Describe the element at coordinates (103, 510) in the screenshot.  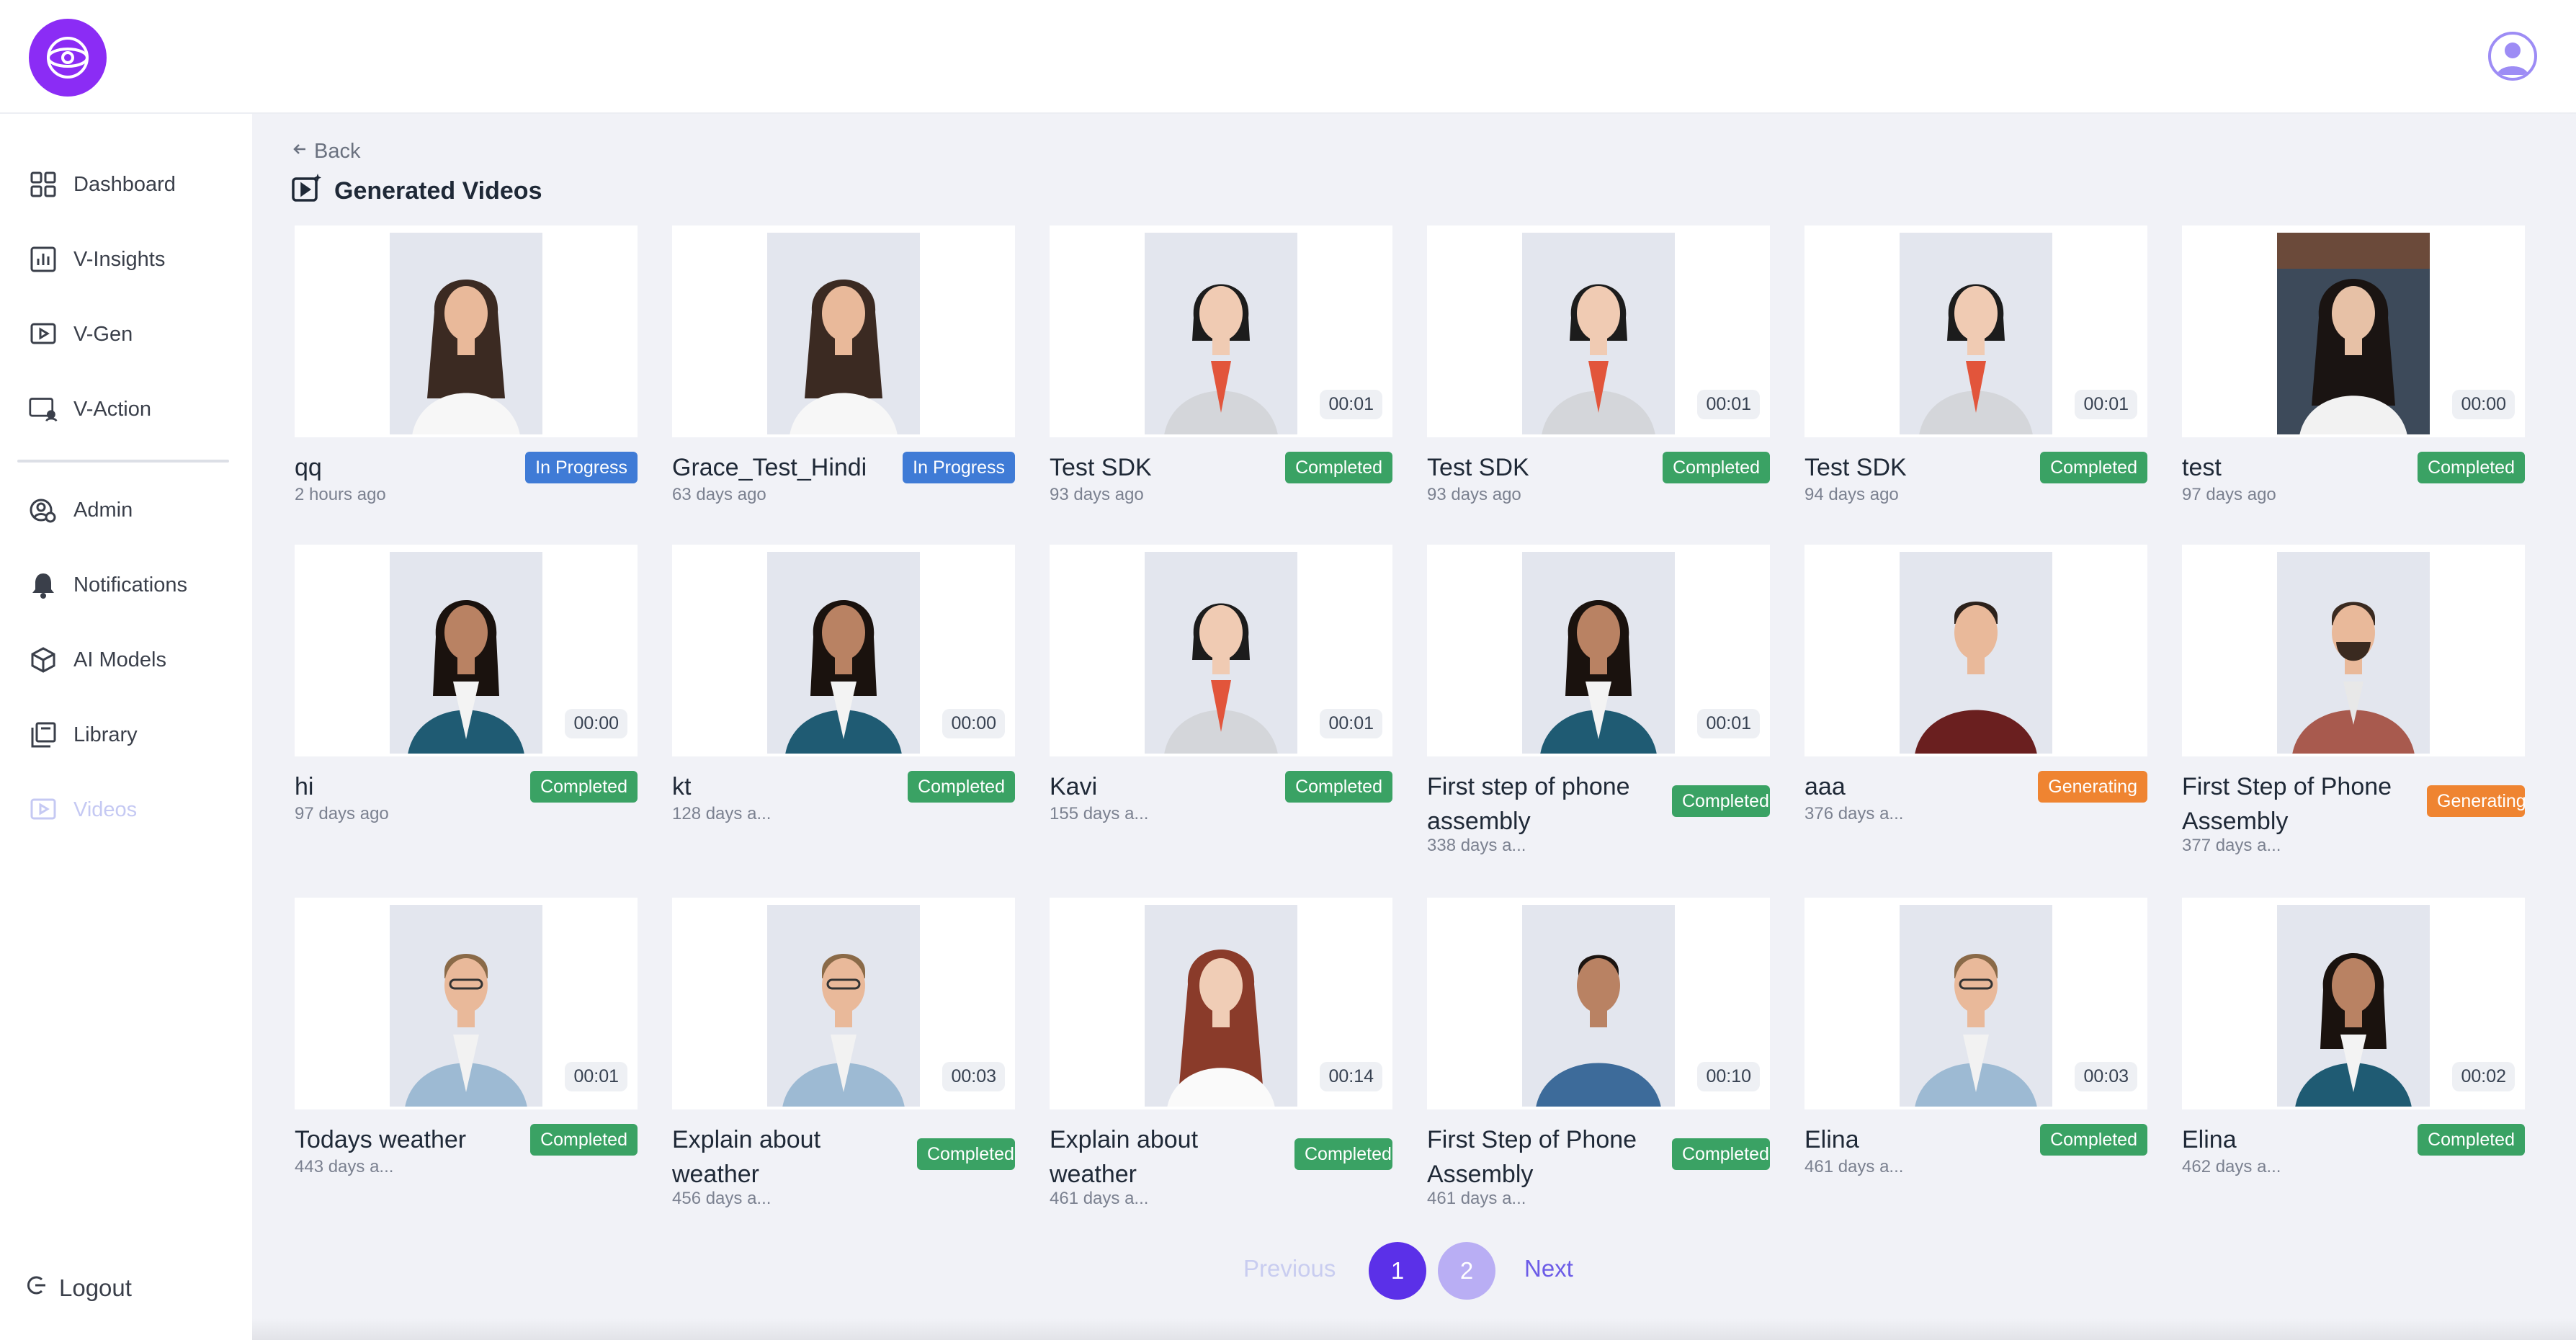
I see `sidebar-item-label: Admin` at that location.